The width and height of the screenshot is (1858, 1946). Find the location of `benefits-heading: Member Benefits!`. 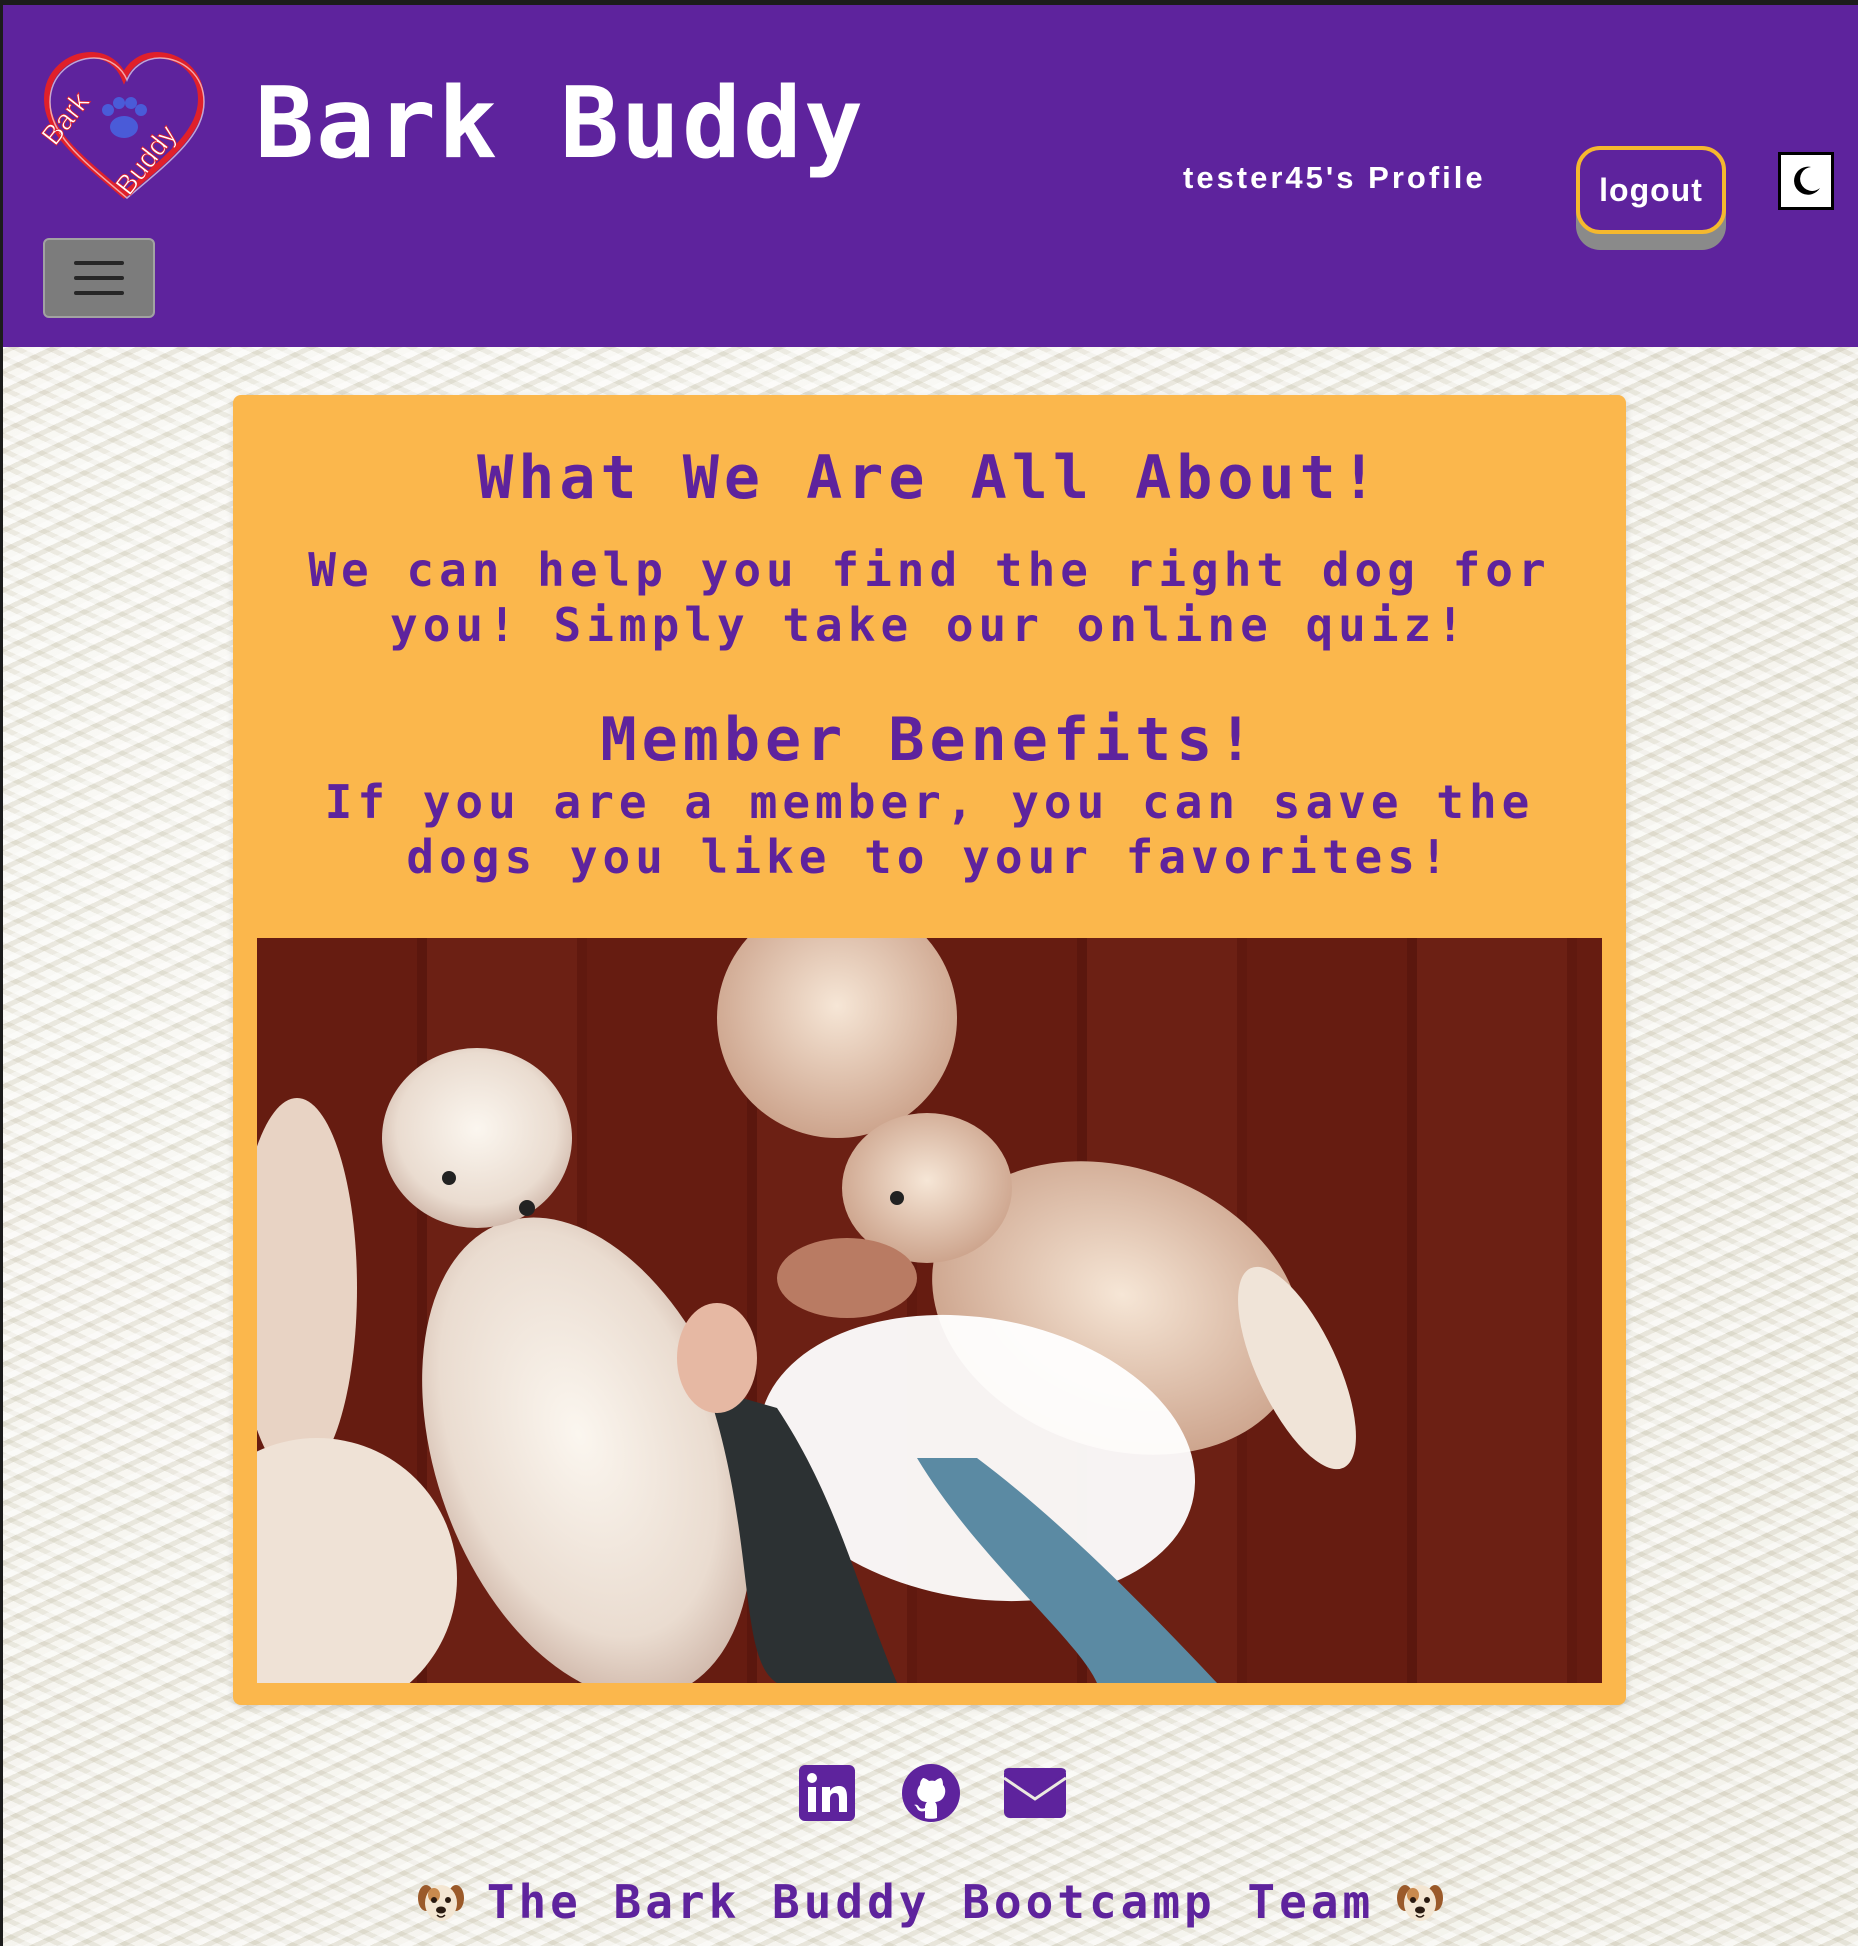

benefits-heading: Member Benefits! is located at coordinates (929, 740).